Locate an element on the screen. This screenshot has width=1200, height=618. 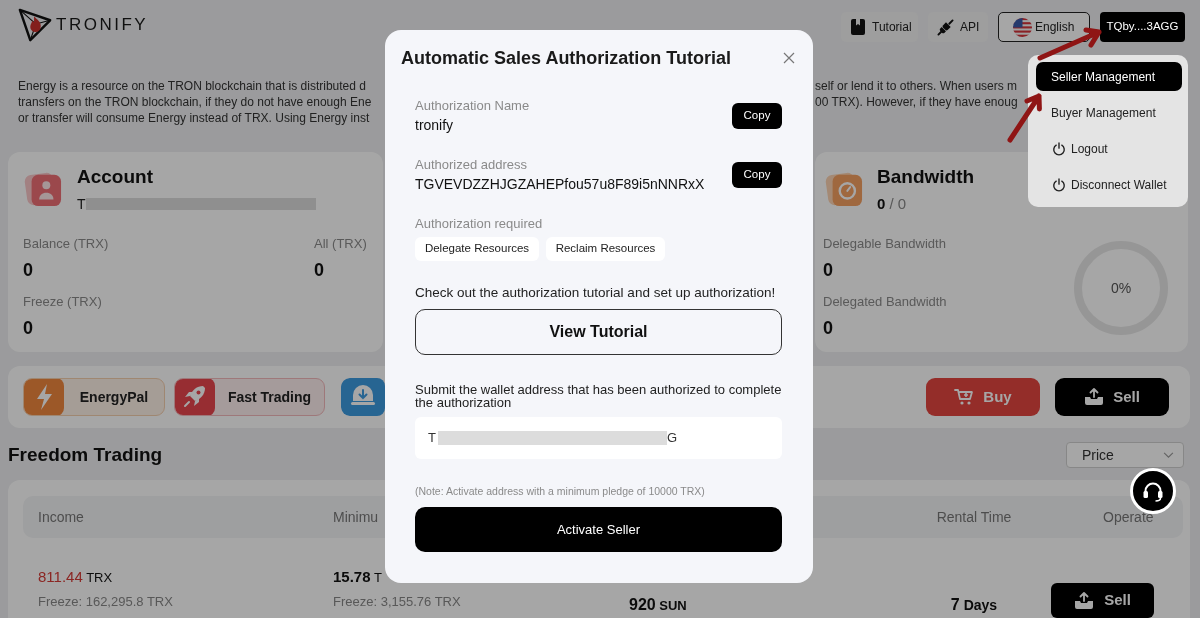
column-header: Minimu is located at coordinates (356, 517).